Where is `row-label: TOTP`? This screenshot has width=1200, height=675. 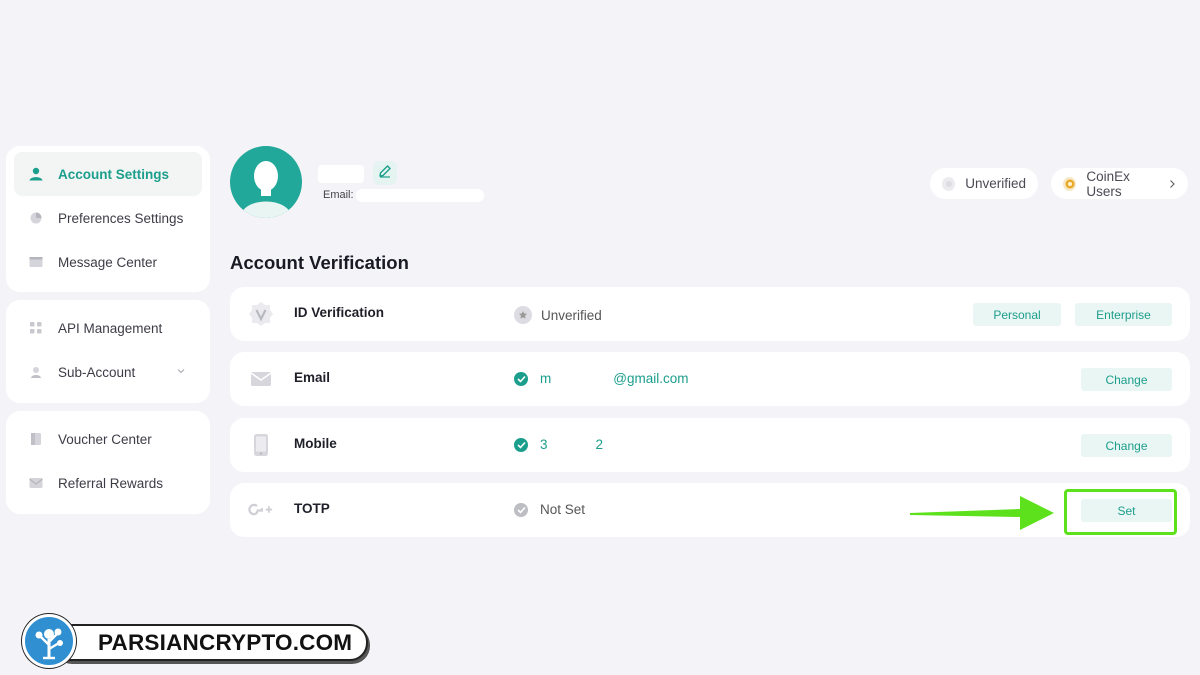
row-label: TOTP is located at coordinates (312, 508).